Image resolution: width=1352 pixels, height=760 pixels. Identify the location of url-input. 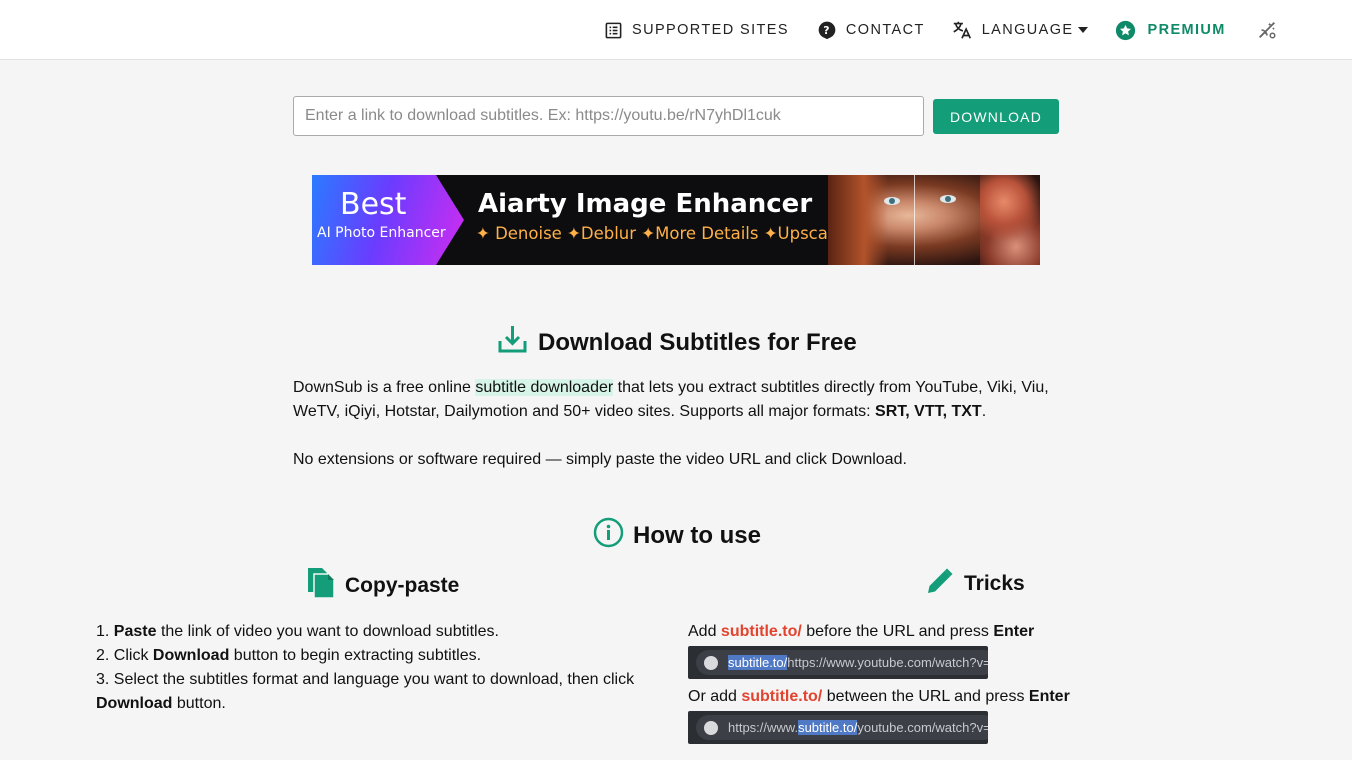
(608, 116).